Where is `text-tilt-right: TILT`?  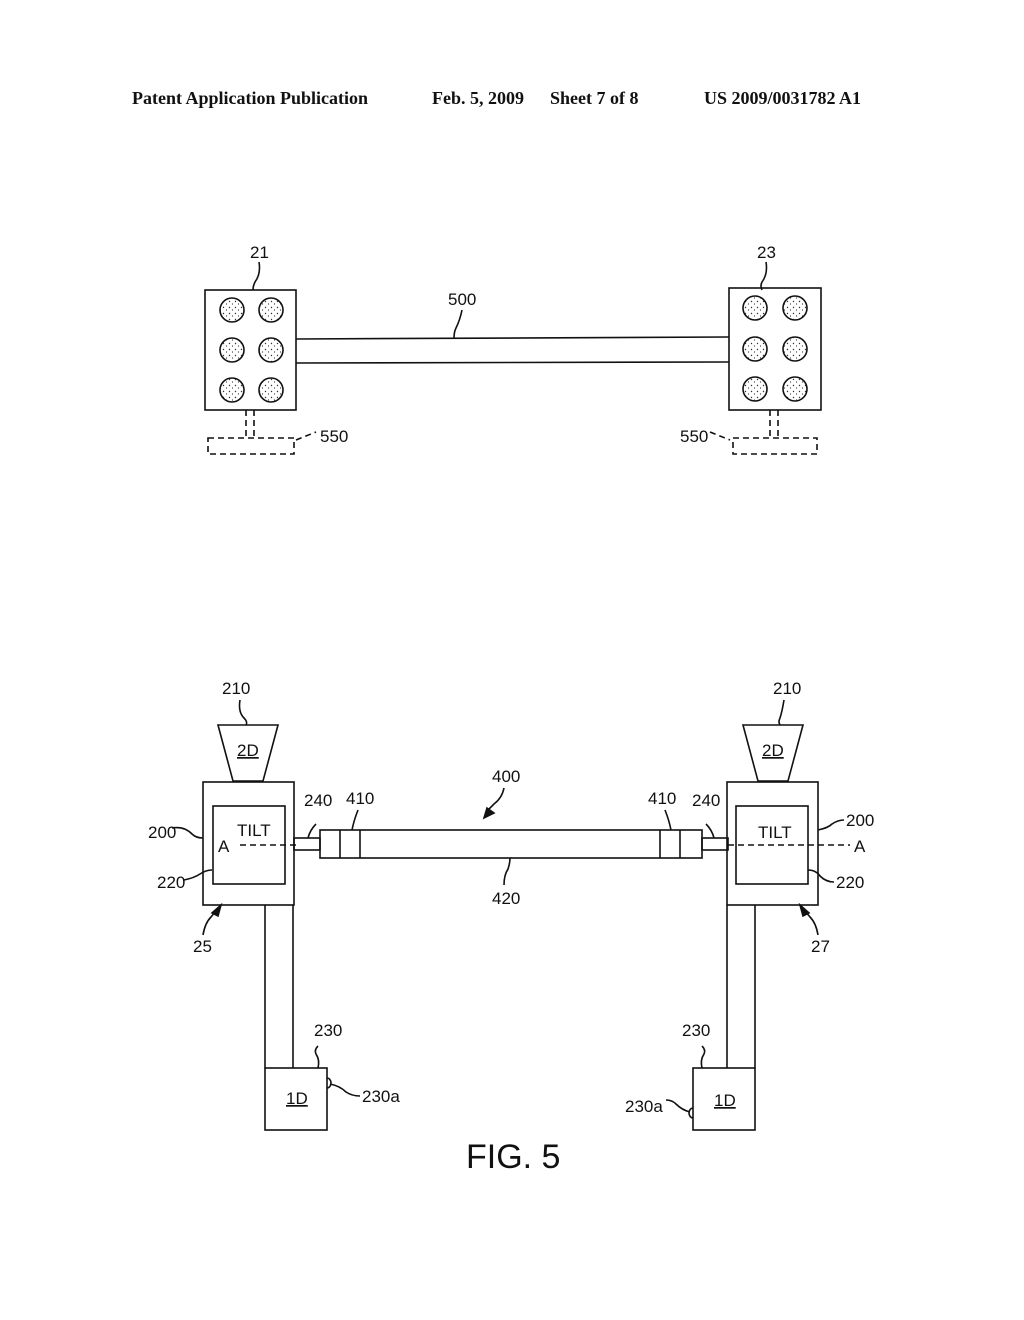
text-tilt-right: TILT is located at coordinates (775, 832).